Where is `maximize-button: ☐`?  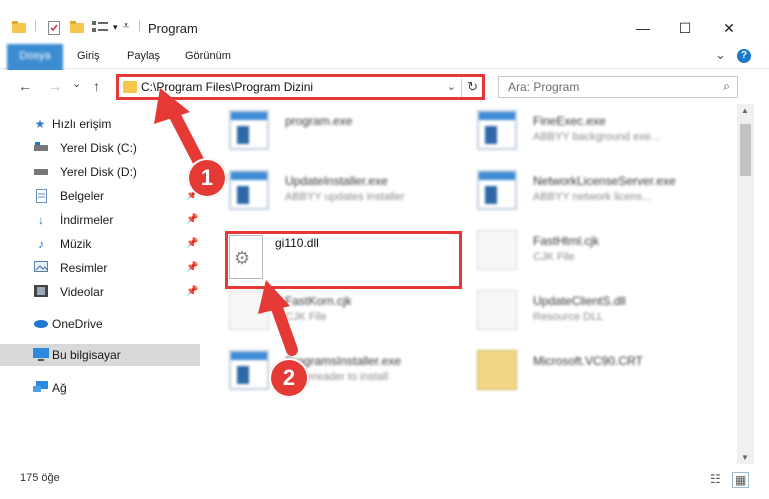 maximize-button: ☐ is located at coordinates (685, 28).